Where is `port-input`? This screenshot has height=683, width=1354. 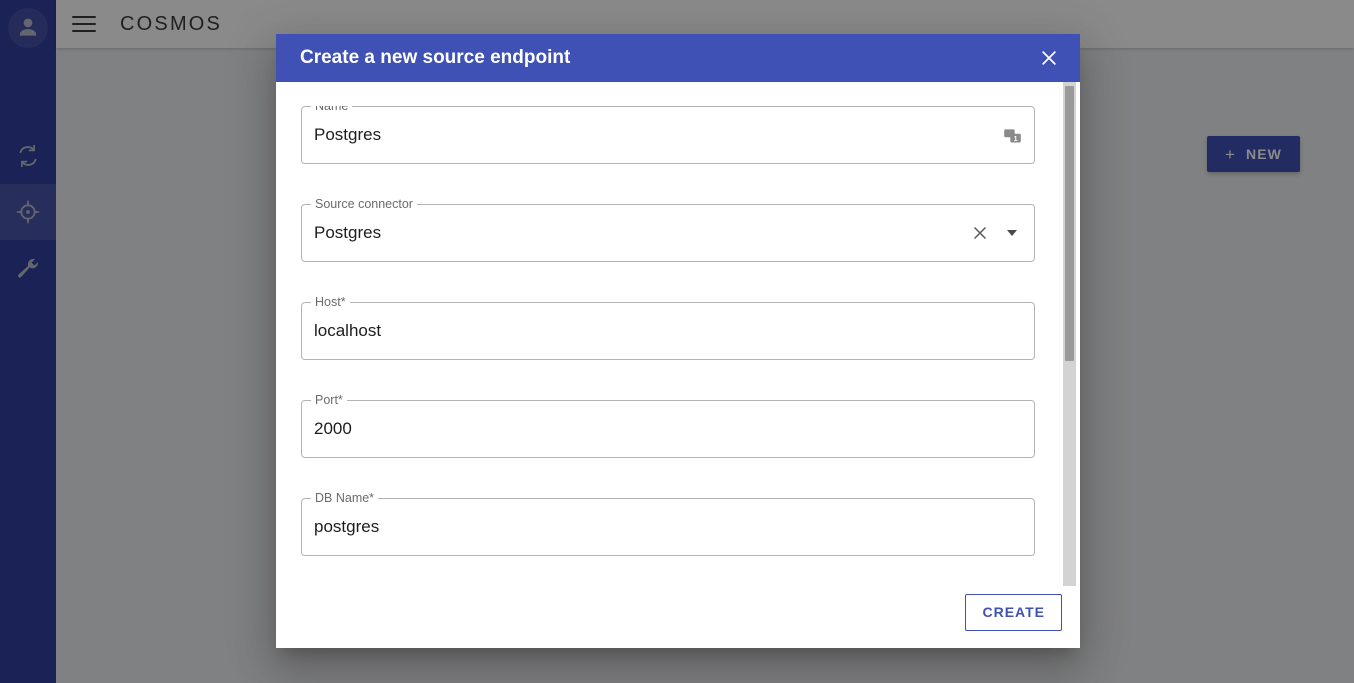 port-input is located at coordinates (668, 429).